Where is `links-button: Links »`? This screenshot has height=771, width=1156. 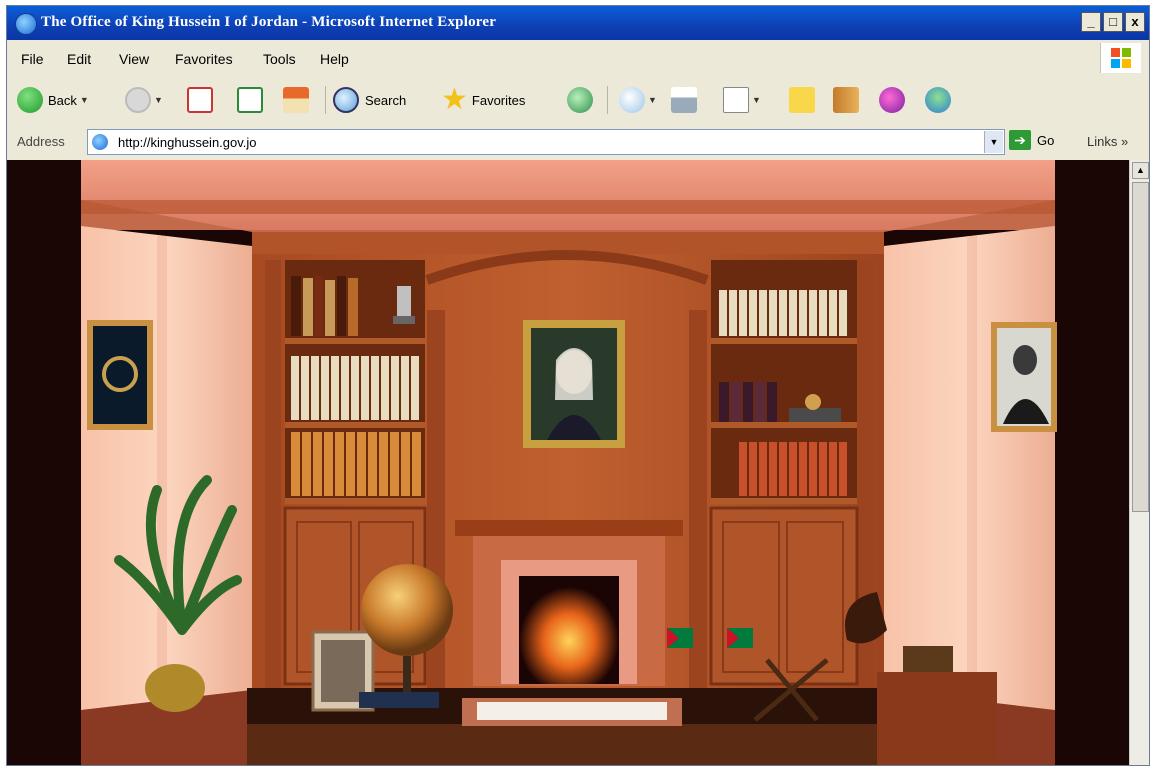
links-button: Links » is located at coordinates (1107, 141).